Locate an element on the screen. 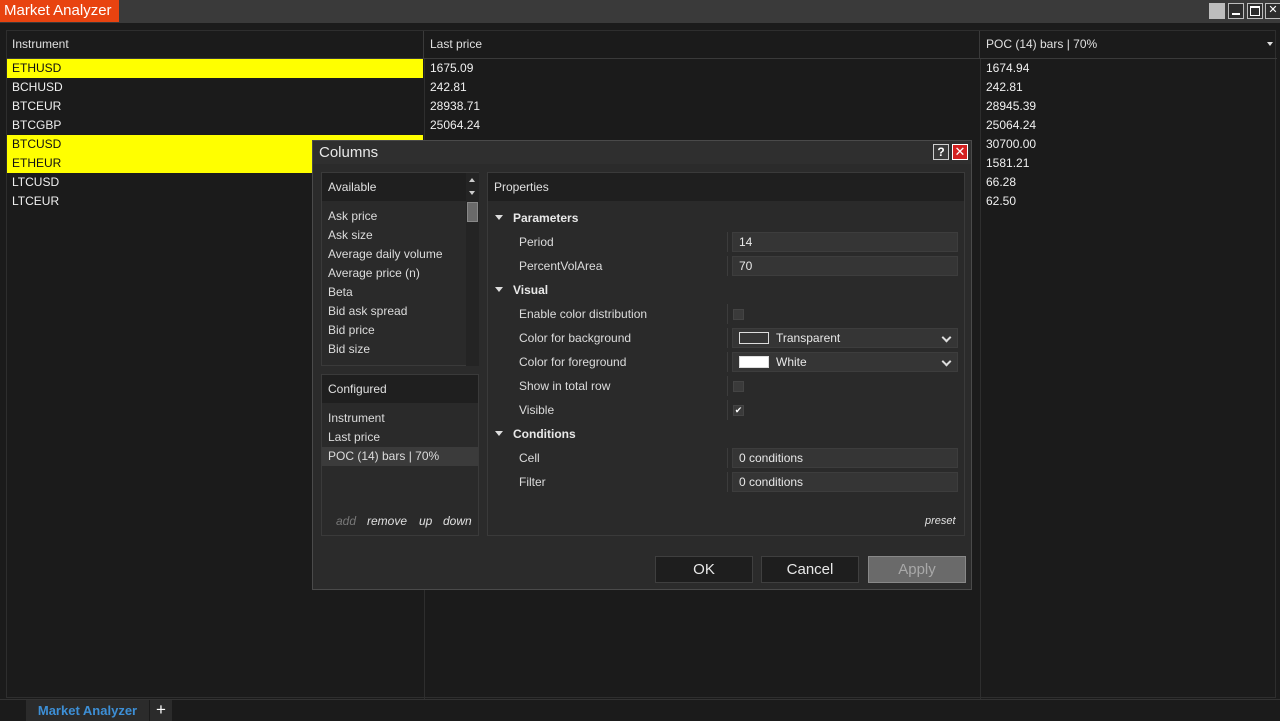 The height and width of the screenshot is (721, 1280). dialog-title: Columns is located at coordinates (349, 152).